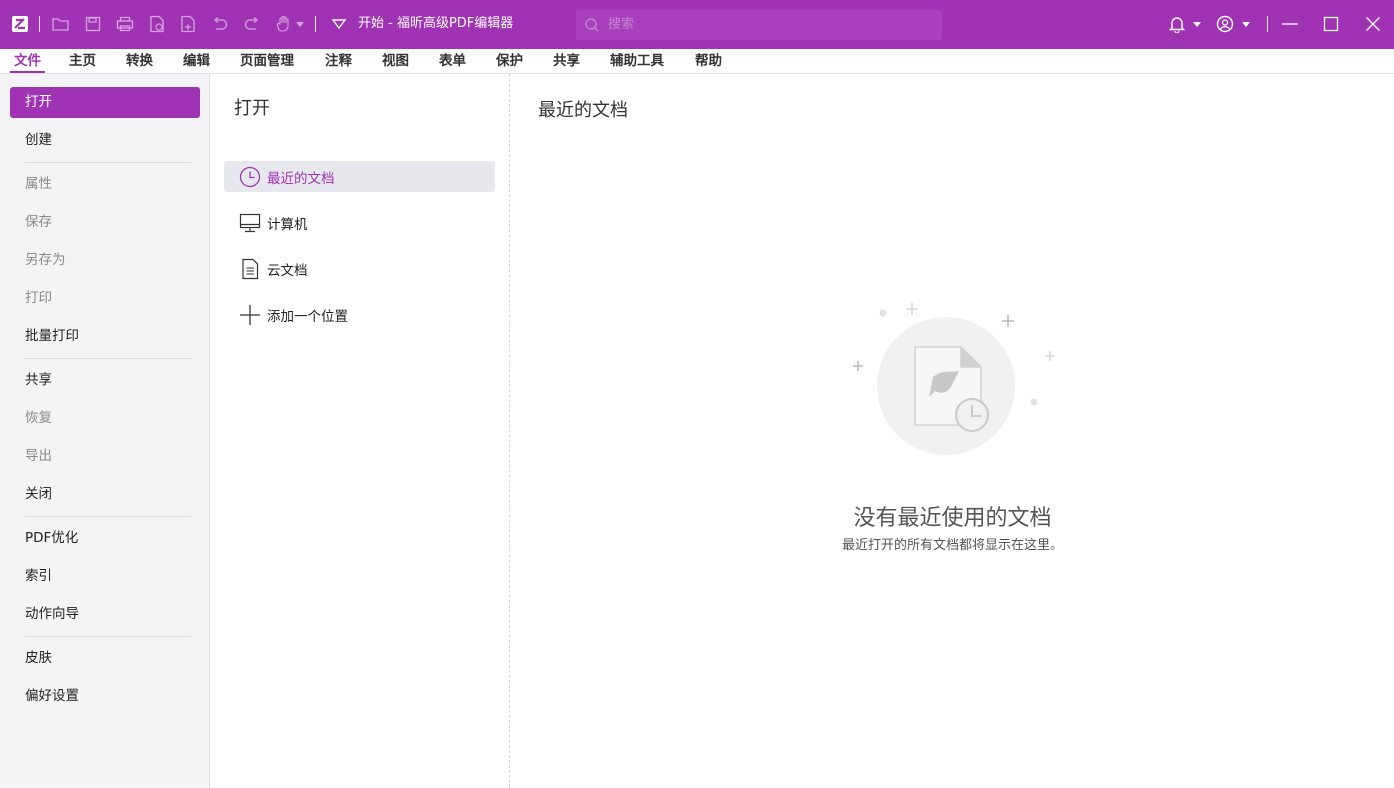 The height and width of the screenshot is (788, 1394). What do you see at coordinates (220, 24) in the screenshot?
I see `undo-icon` at bounding box center [220, 24].